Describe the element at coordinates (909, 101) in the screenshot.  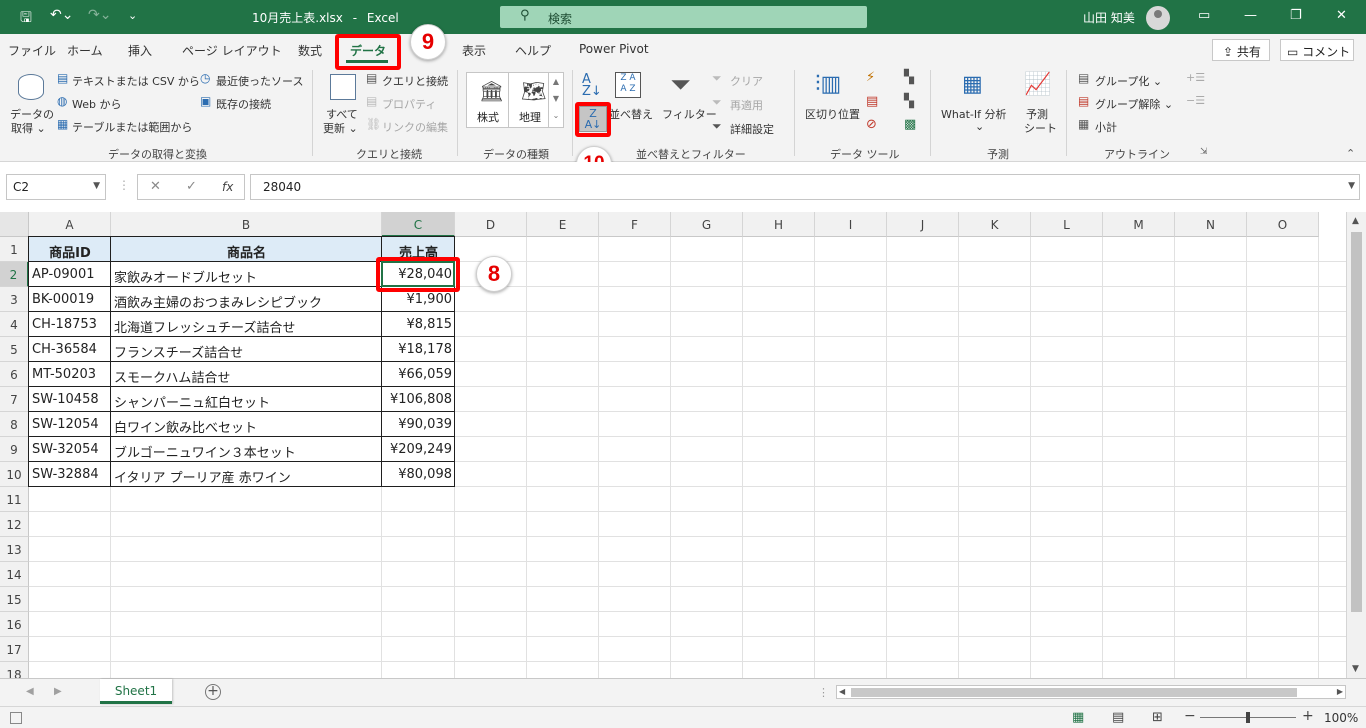
I see `relationships-icon: ▚` at that location.